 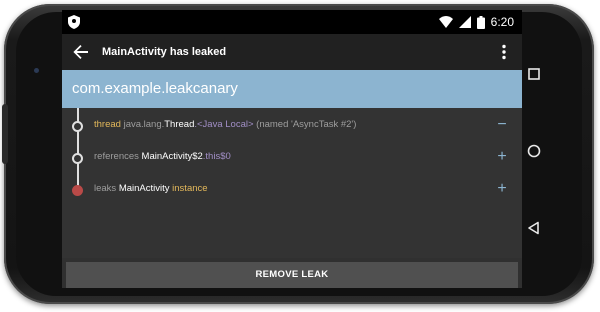 I want to click on trace-class: MainActivity, so click(x=144, y=188).